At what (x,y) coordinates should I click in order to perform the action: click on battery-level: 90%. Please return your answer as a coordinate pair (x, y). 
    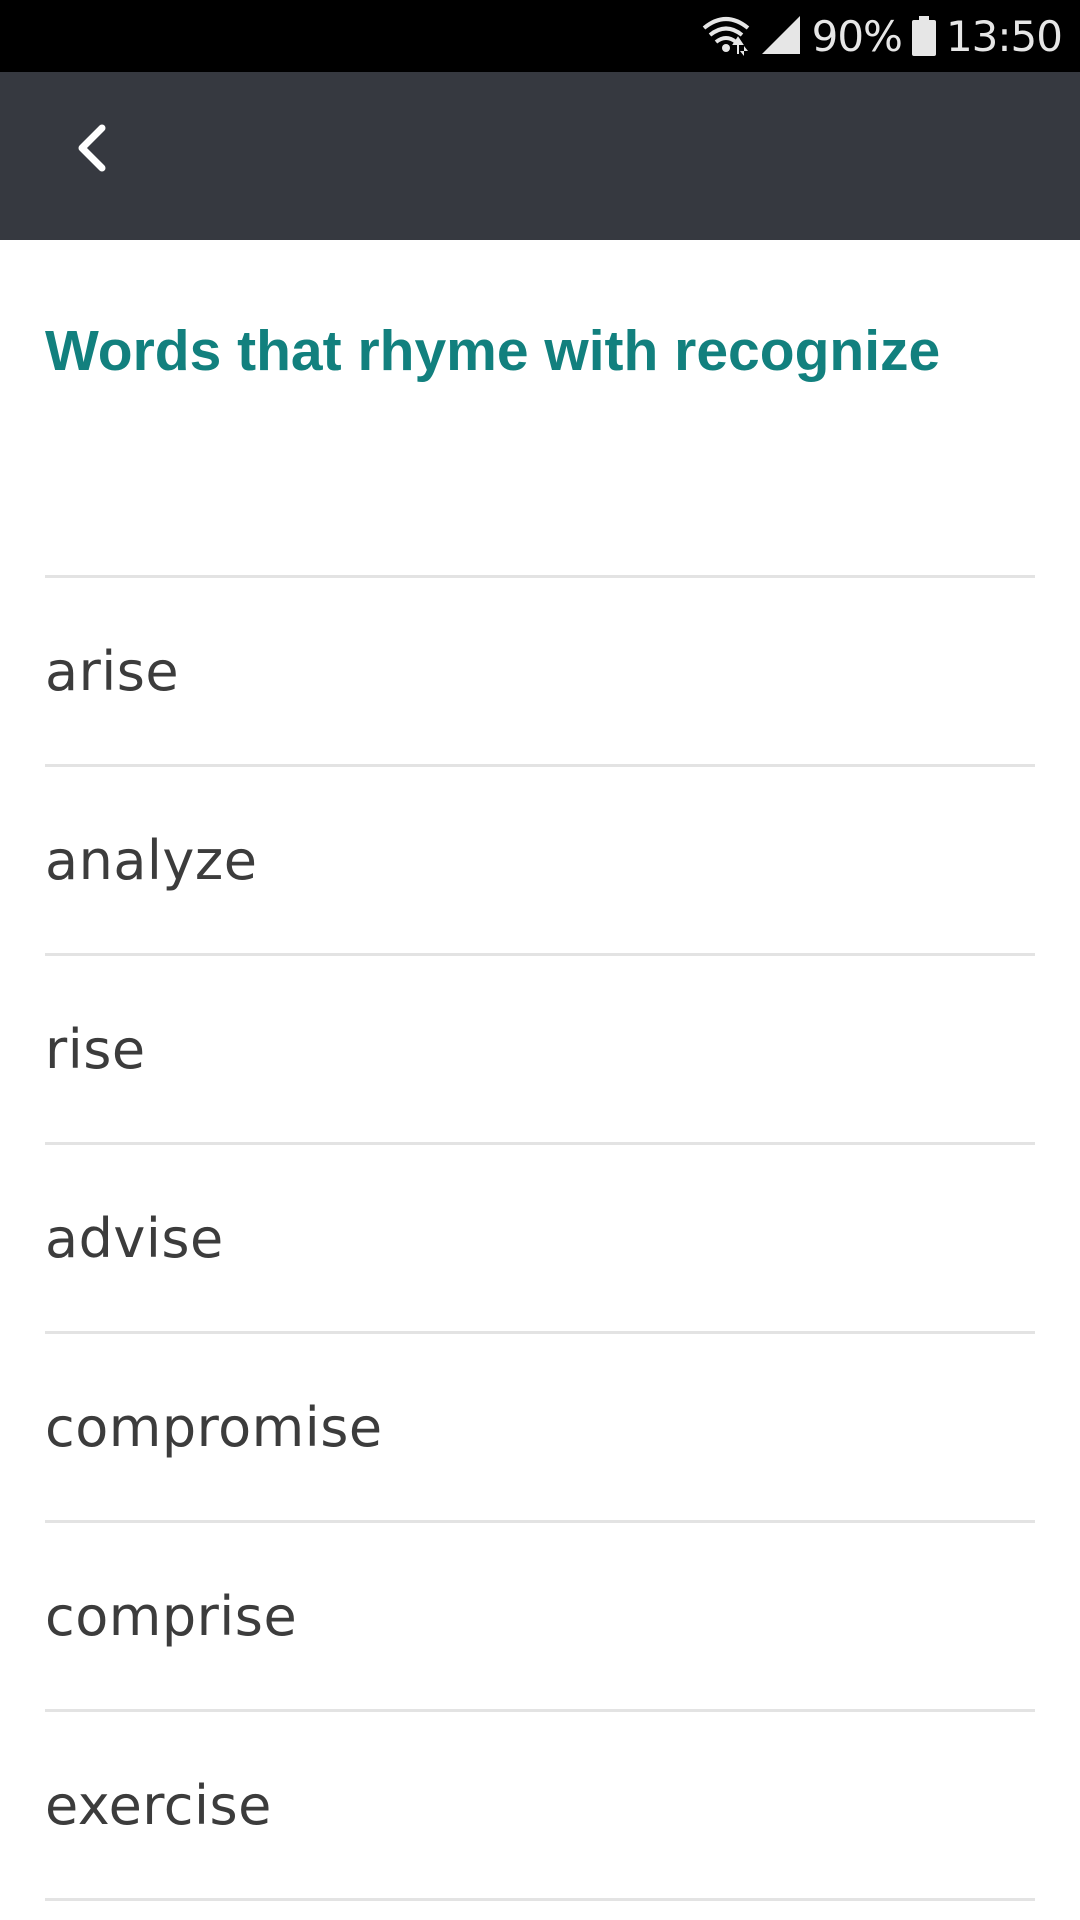
    Looking at the image, I should click on (857, 36).